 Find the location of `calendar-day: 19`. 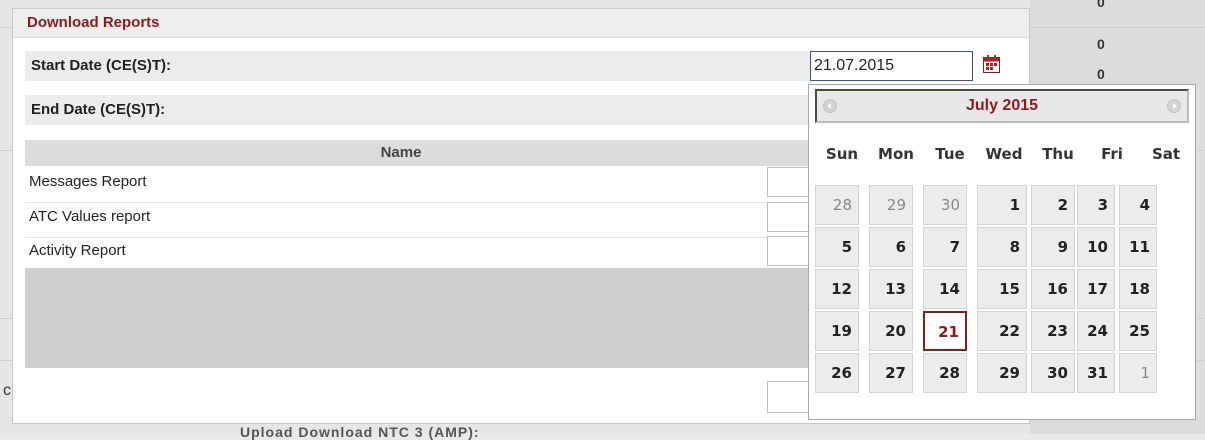

calendar-day: 19 is located at coordinates (837, 331).